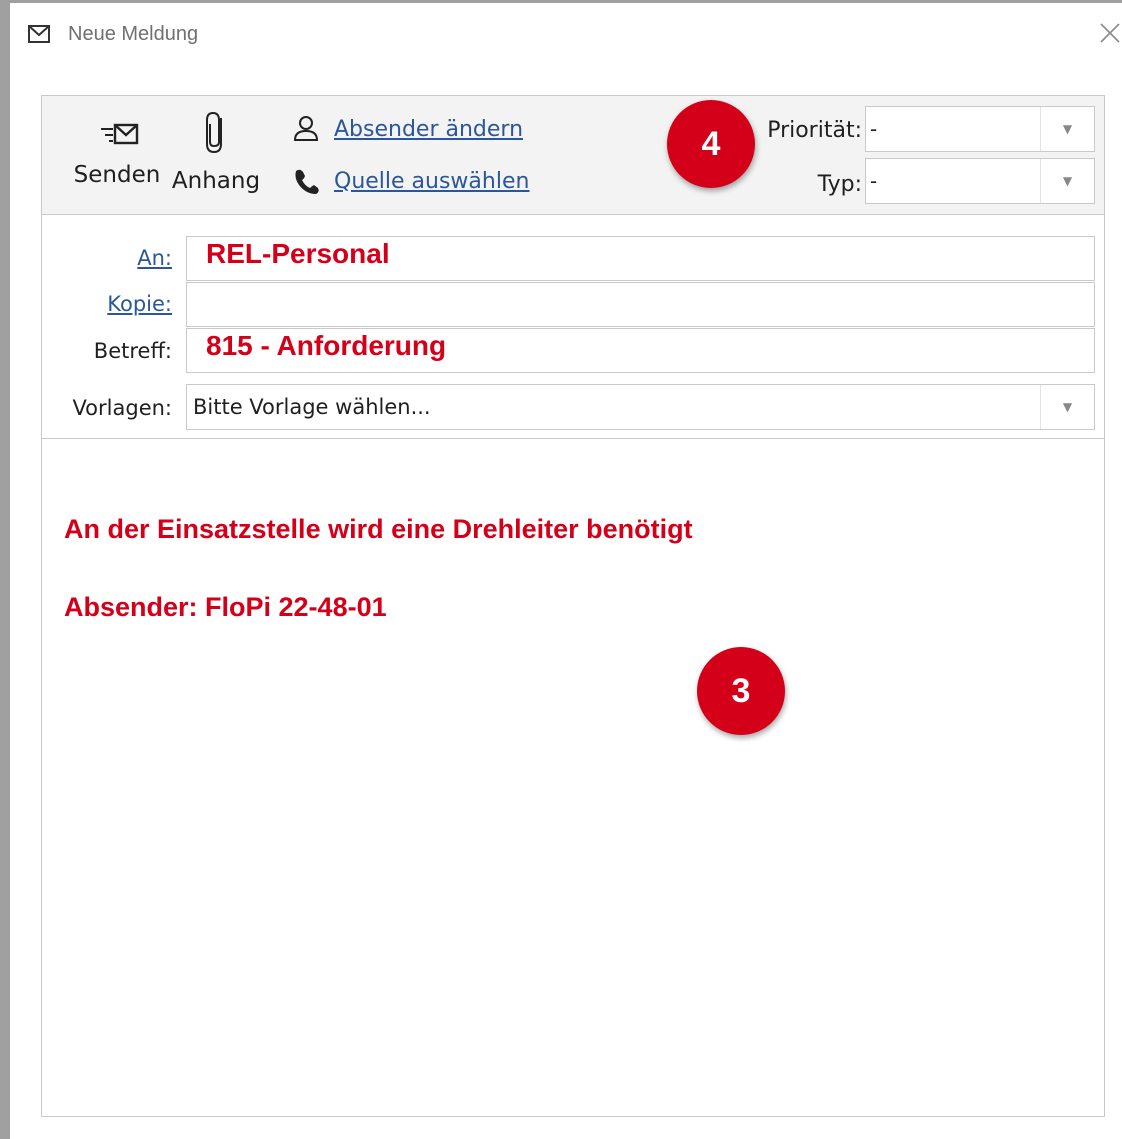  Describe the element at coordinates (980, 181) in the screenshot. I see `type-select: - ▼` at that location.